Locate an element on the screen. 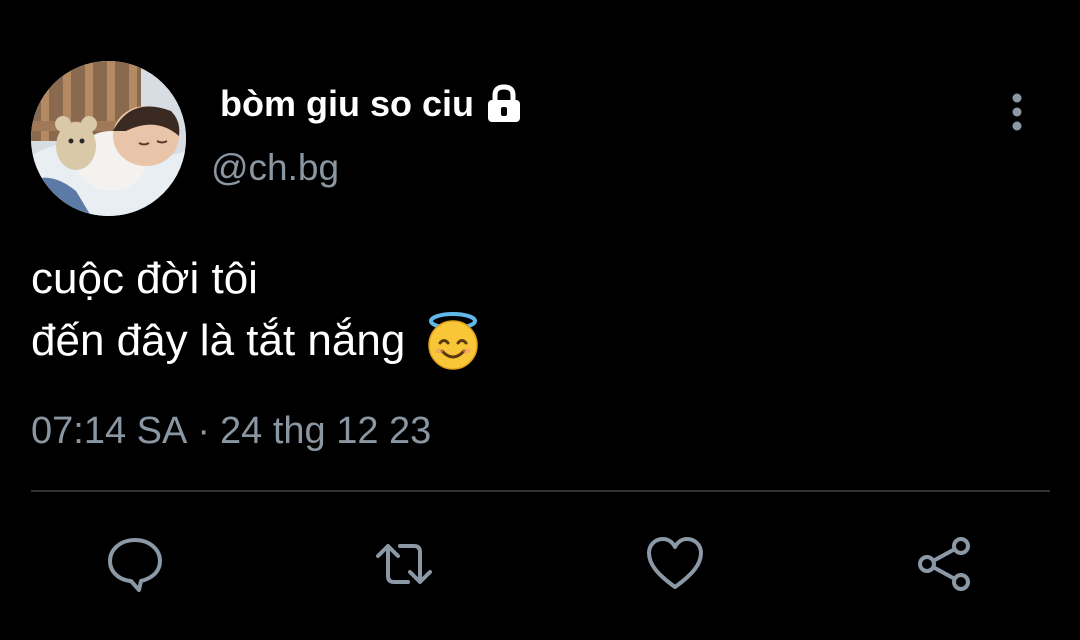  share-button is located at coordinates (945, 564).